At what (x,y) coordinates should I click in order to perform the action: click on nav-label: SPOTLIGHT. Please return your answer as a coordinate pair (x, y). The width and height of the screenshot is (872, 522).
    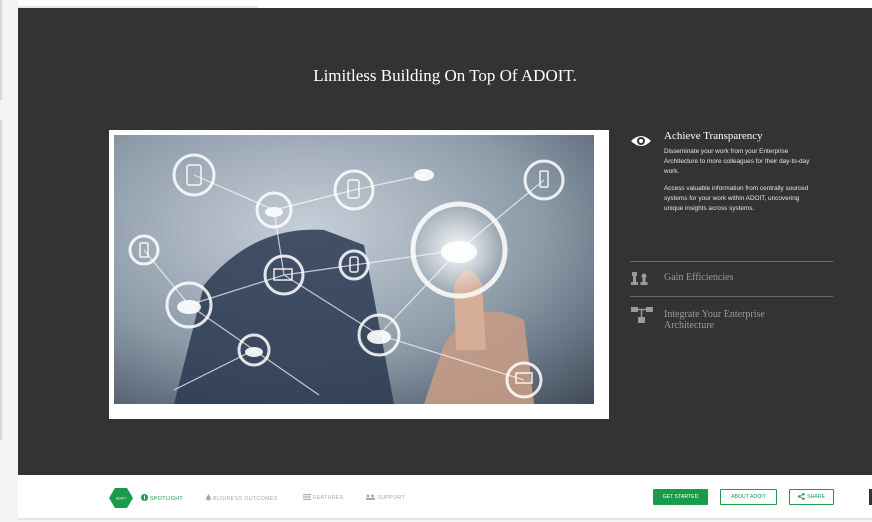
    Looking at the image, I should click on (166, 498).